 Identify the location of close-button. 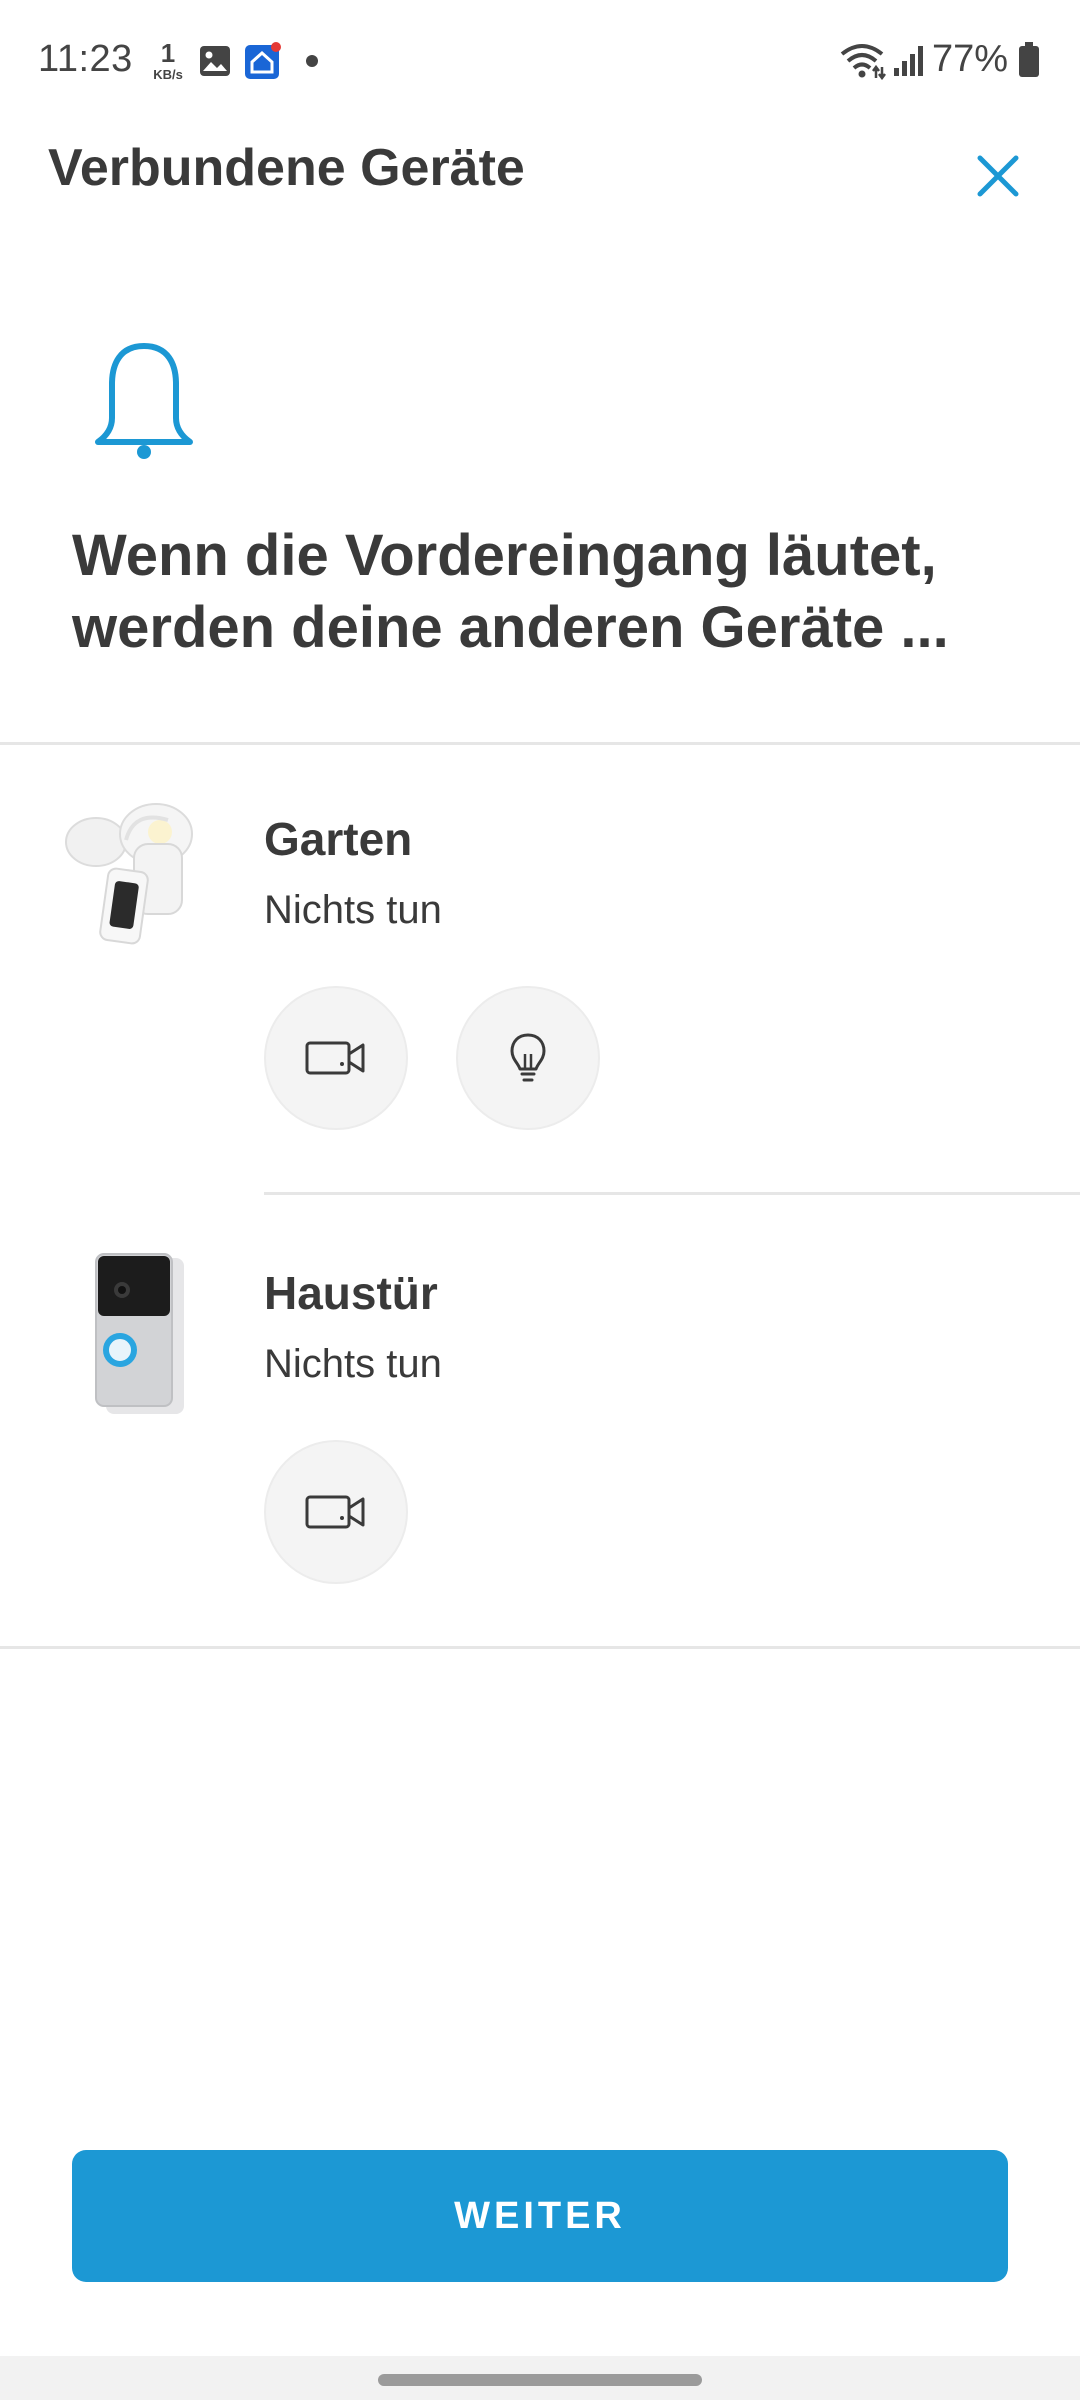
(998, 176).